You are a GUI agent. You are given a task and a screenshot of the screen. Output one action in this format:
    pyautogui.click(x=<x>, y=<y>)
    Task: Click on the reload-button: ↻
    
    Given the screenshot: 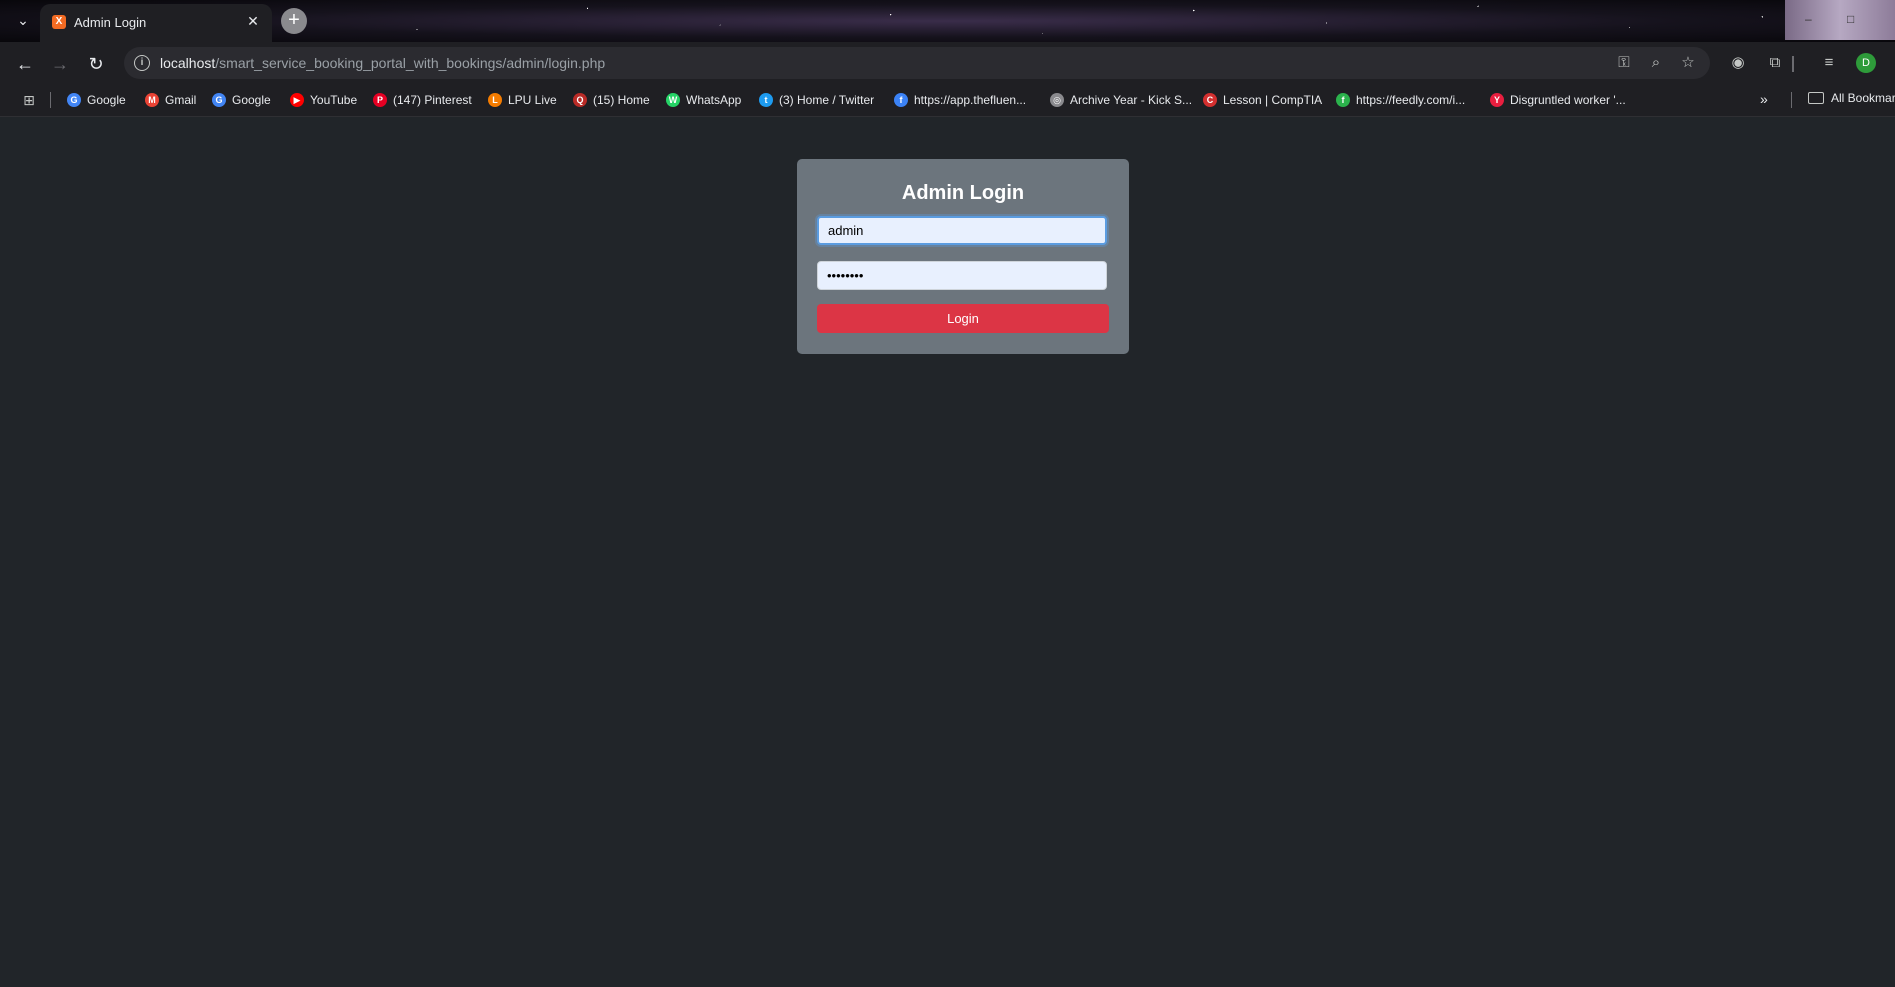 What is the action you would take?
    pyautogui.click(x=96, y=64)
    